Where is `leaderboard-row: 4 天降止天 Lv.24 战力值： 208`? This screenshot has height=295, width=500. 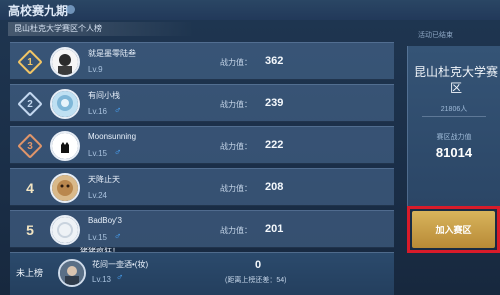 leaderboard-row: 4 天降止天 Lv.24 战力值： 208 is located at coordinates (202, 187).